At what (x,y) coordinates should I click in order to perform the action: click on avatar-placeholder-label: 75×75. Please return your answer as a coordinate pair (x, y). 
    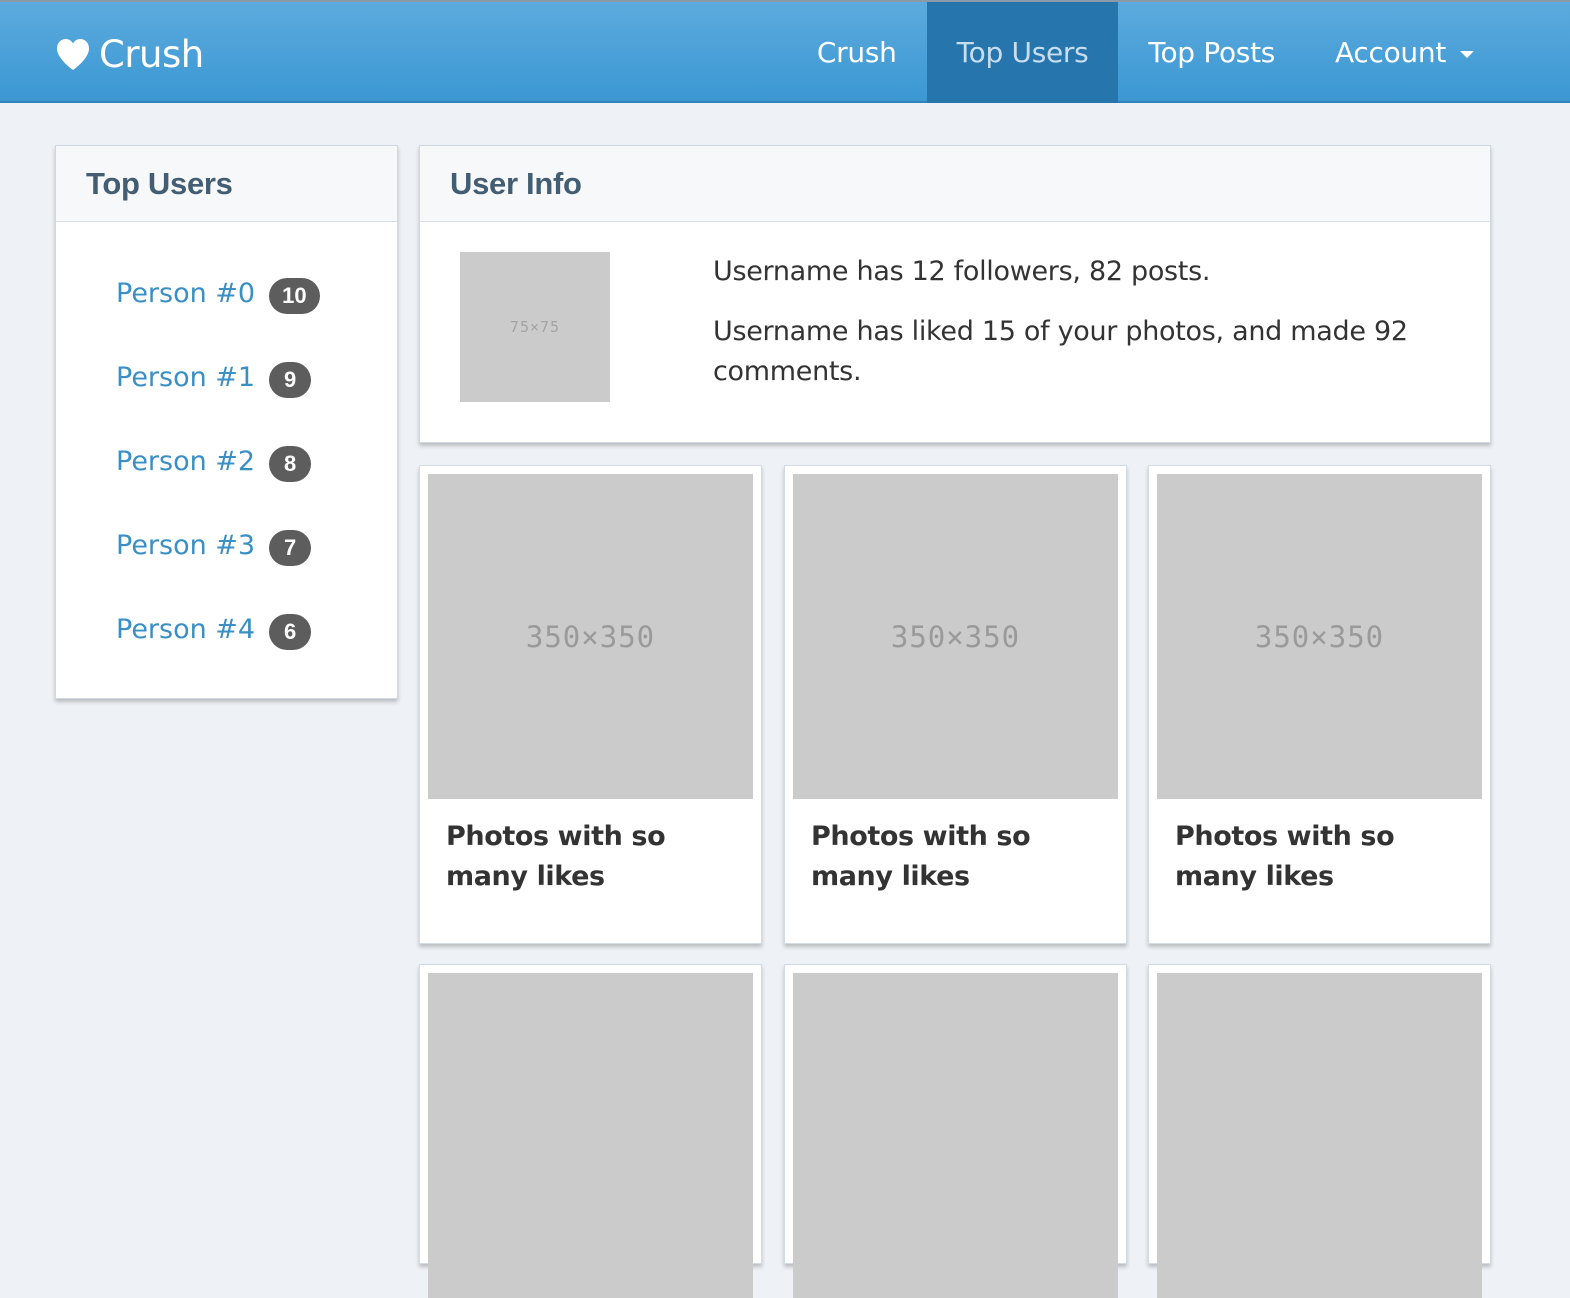
    Looking at the image, I should click on (535, 327).